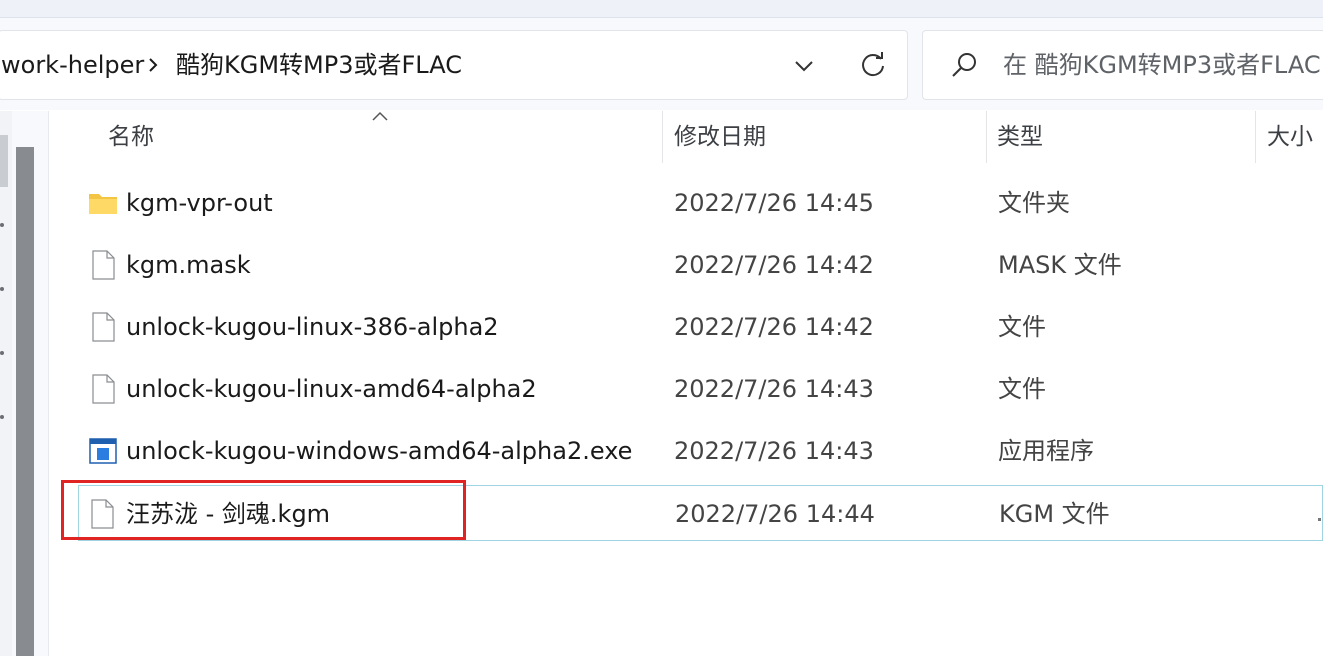 The image size is (1323, 656). Describe the element at coordinates (804, 66) in the screenshot. I see `chevron-down-icon` at that location.